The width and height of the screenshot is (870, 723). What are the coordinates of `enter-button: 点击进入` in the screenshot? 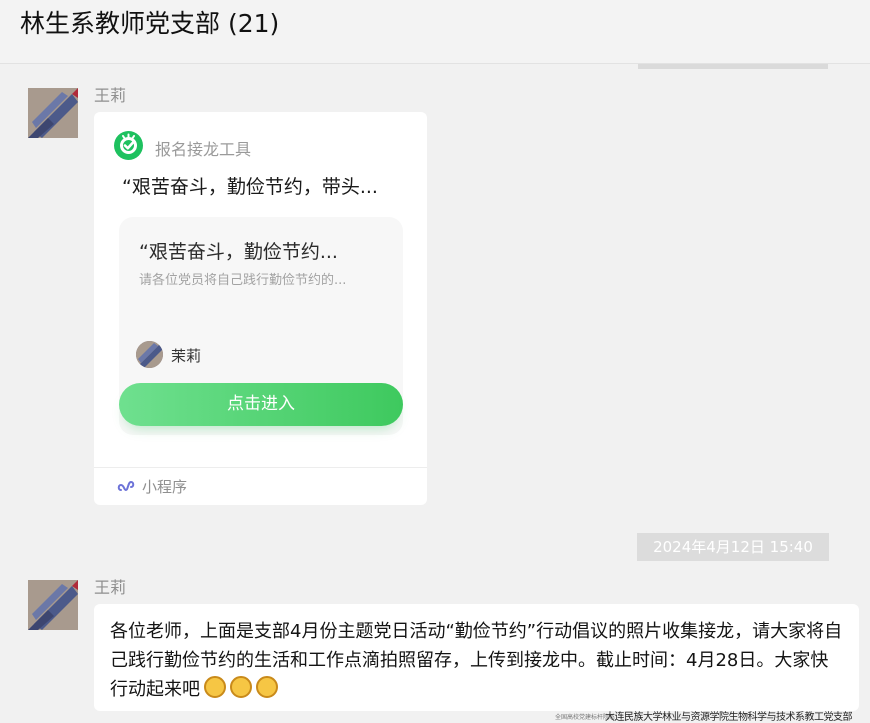 It's located at (261, 404).